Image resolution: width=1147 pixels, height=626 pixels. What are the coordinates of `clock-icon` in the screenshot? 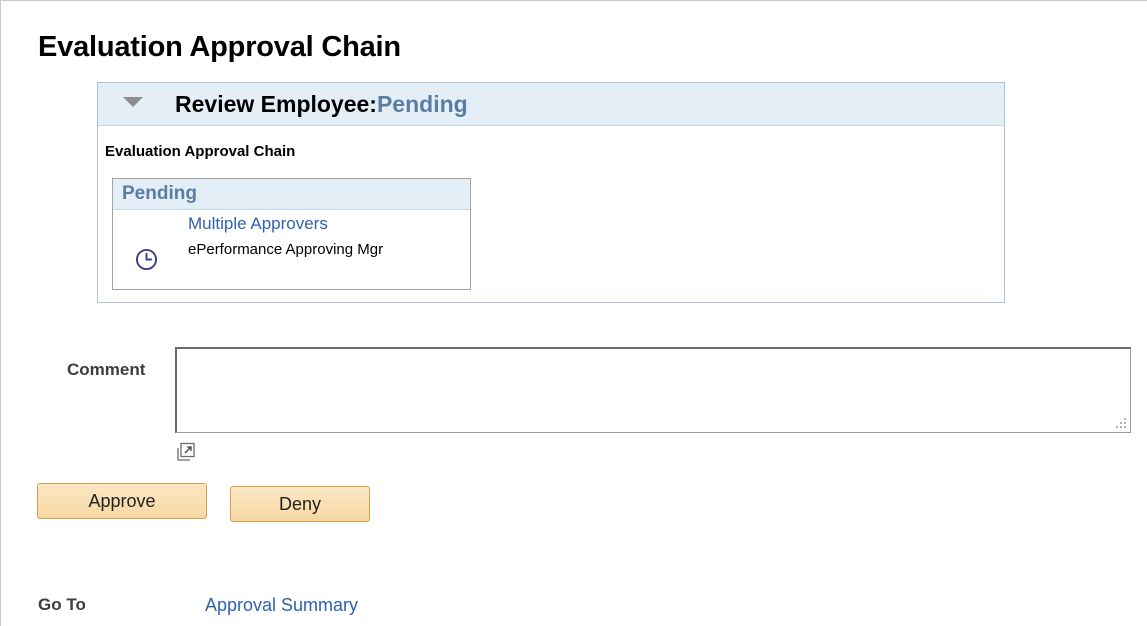 It's located at (146, 259).